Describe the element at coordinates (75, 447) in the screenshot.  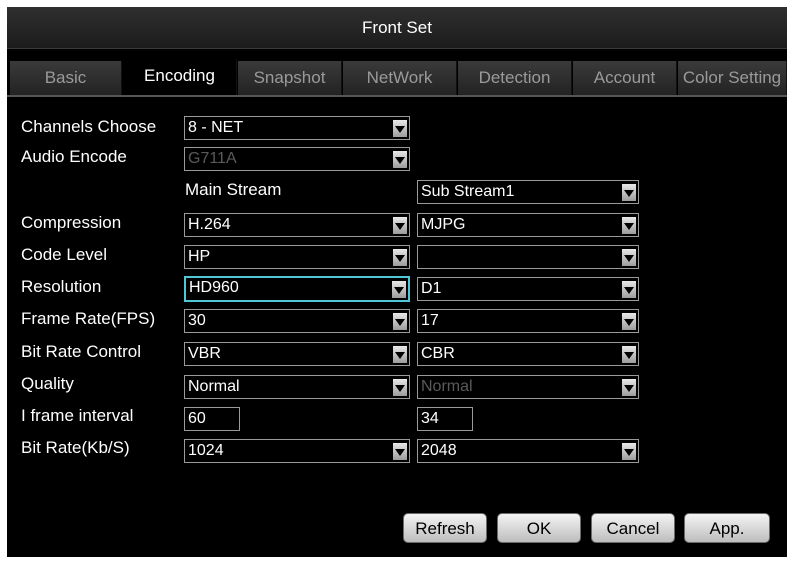
I see `bitrate-label: Bit Rate(Kb/S)` at that location.